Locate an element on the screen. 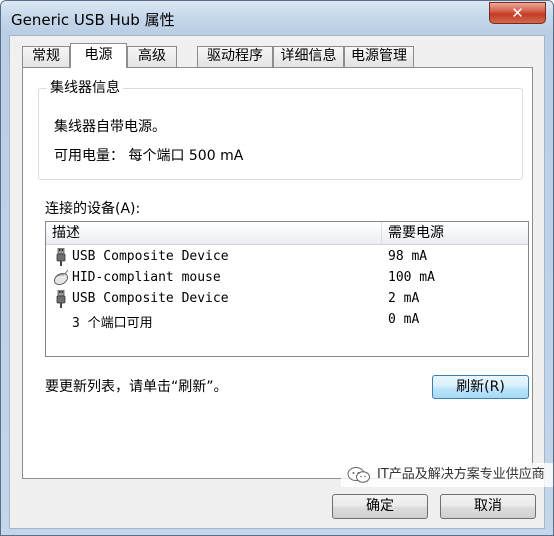 This screenshot has width=554, height=536. mouse-icon is located at coordinates (61, 278).